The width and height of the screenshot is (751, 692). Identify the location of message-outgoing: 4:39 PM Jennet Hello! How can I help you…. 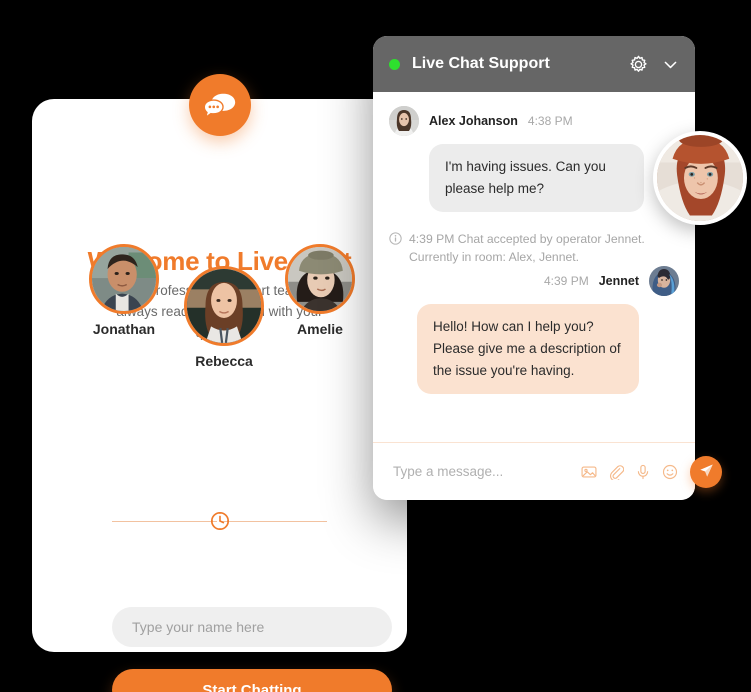
(534, 330).